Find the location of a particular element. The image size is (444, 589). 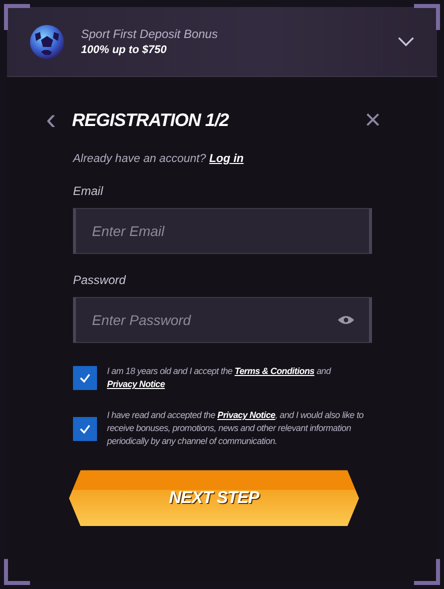

login-prompt: Already have an account? is located at coordinates (139, 159).